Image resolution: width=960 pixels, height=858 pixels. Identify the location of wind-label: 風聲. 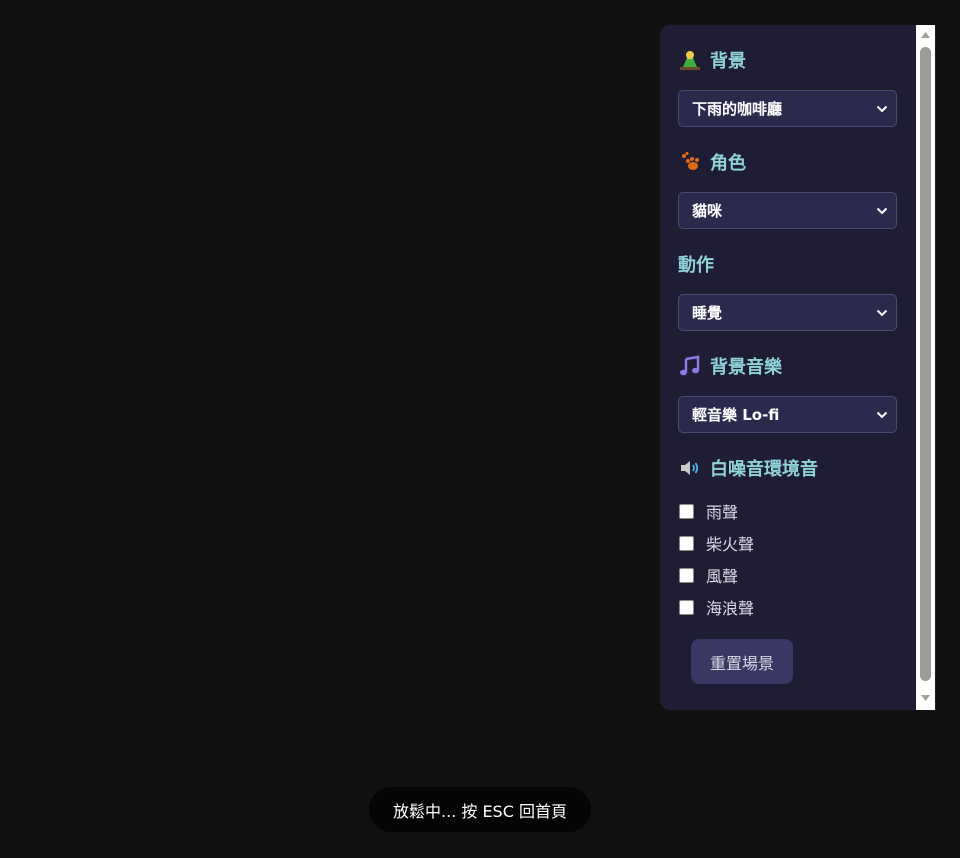
(722, 576).